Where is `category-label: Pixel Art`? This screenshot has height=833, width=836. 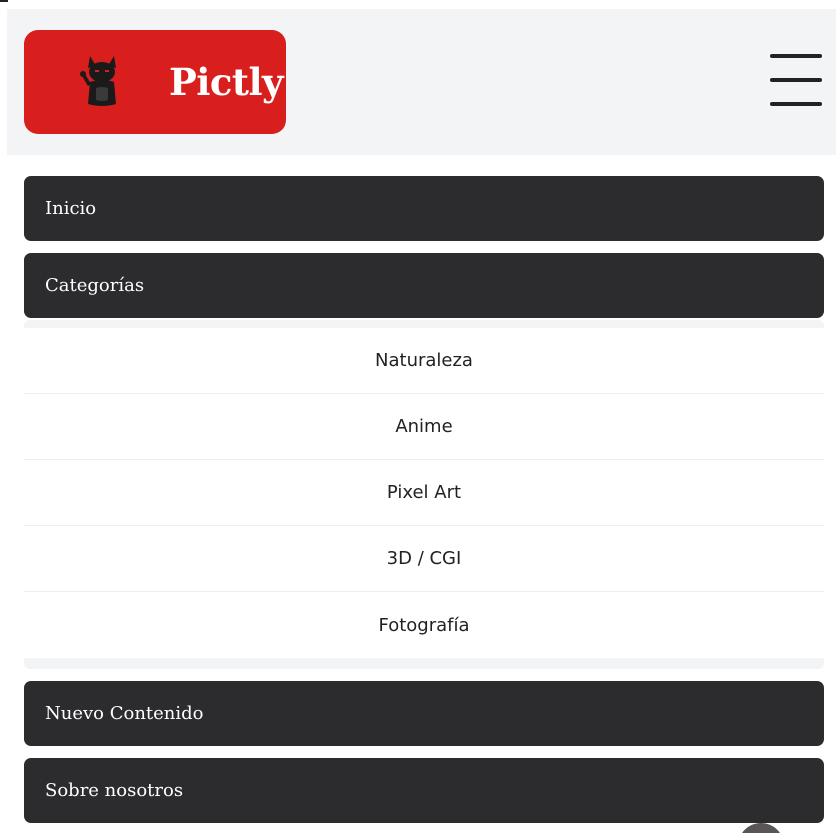 category-label: Pixel Art is located at coordinates (424, 492).